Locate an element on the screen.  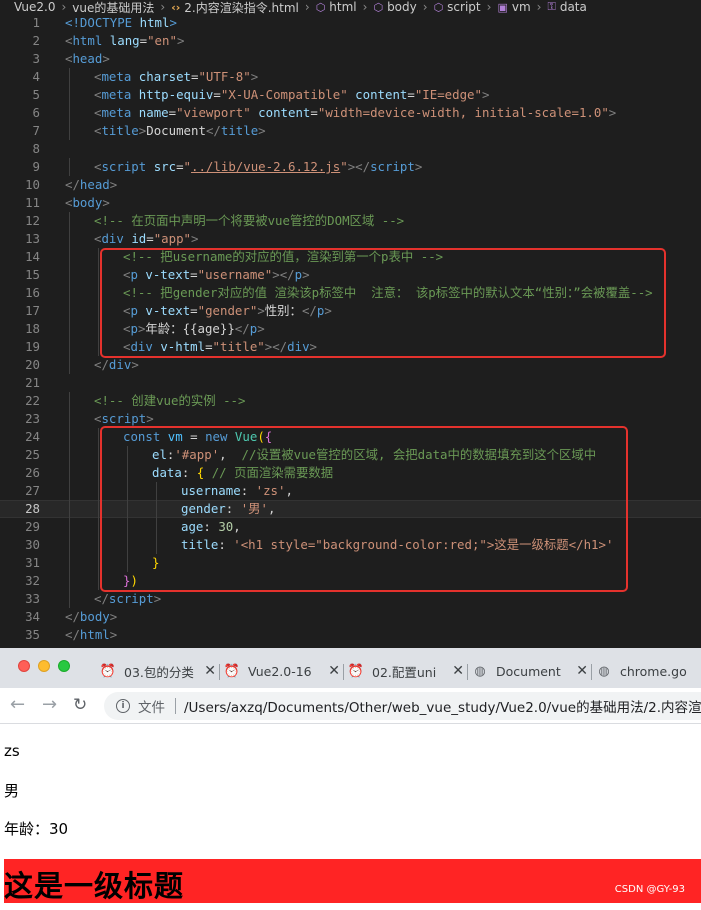
code-line: 12 <!-- 在页面中声明一个将要被vue管控的DOM区域 --> is located at coordinates (350, 221).